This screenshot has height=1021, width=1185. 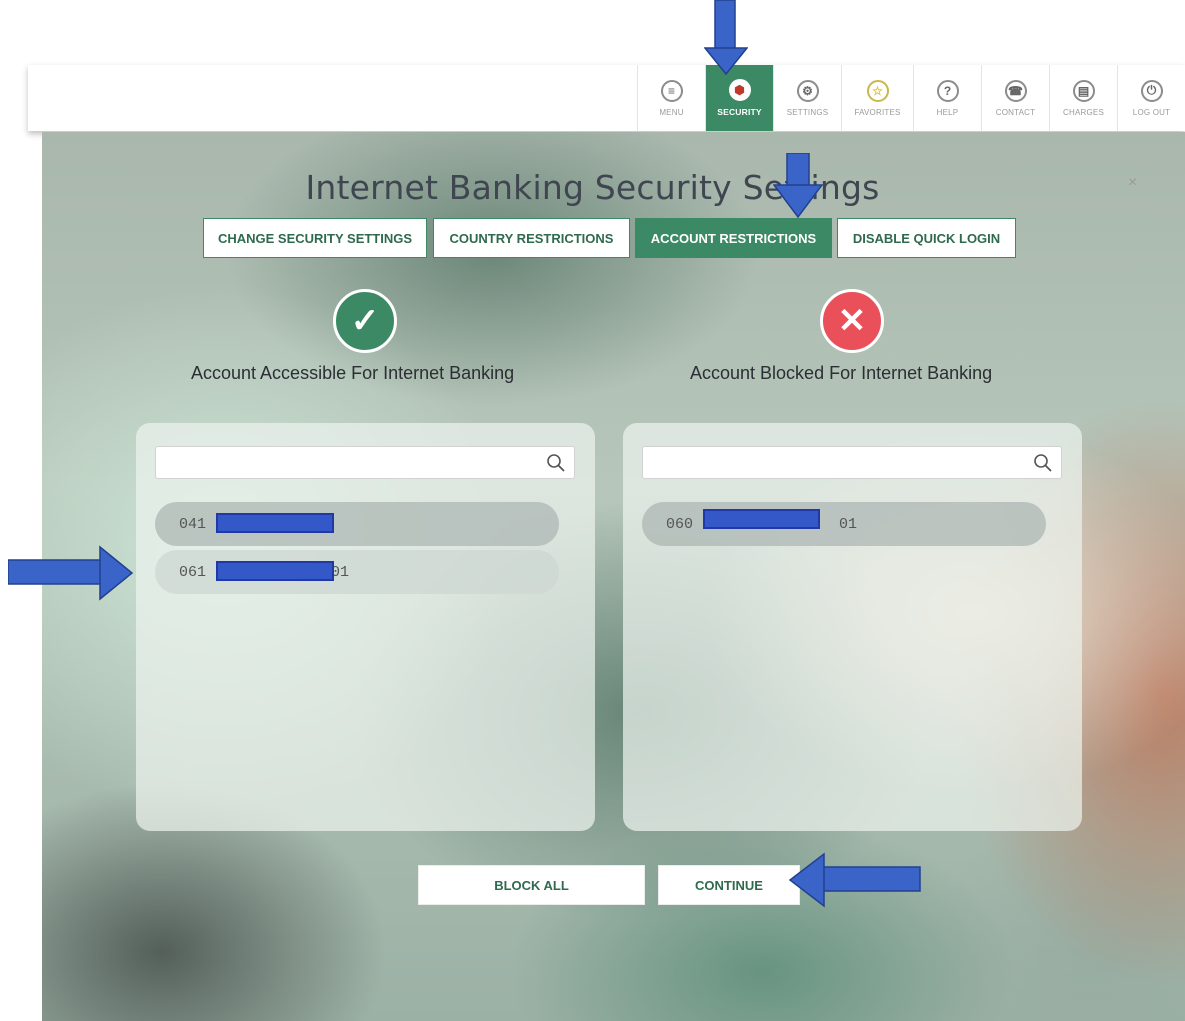 I want to click on blocked-search-box, so click(x=852, y=462).